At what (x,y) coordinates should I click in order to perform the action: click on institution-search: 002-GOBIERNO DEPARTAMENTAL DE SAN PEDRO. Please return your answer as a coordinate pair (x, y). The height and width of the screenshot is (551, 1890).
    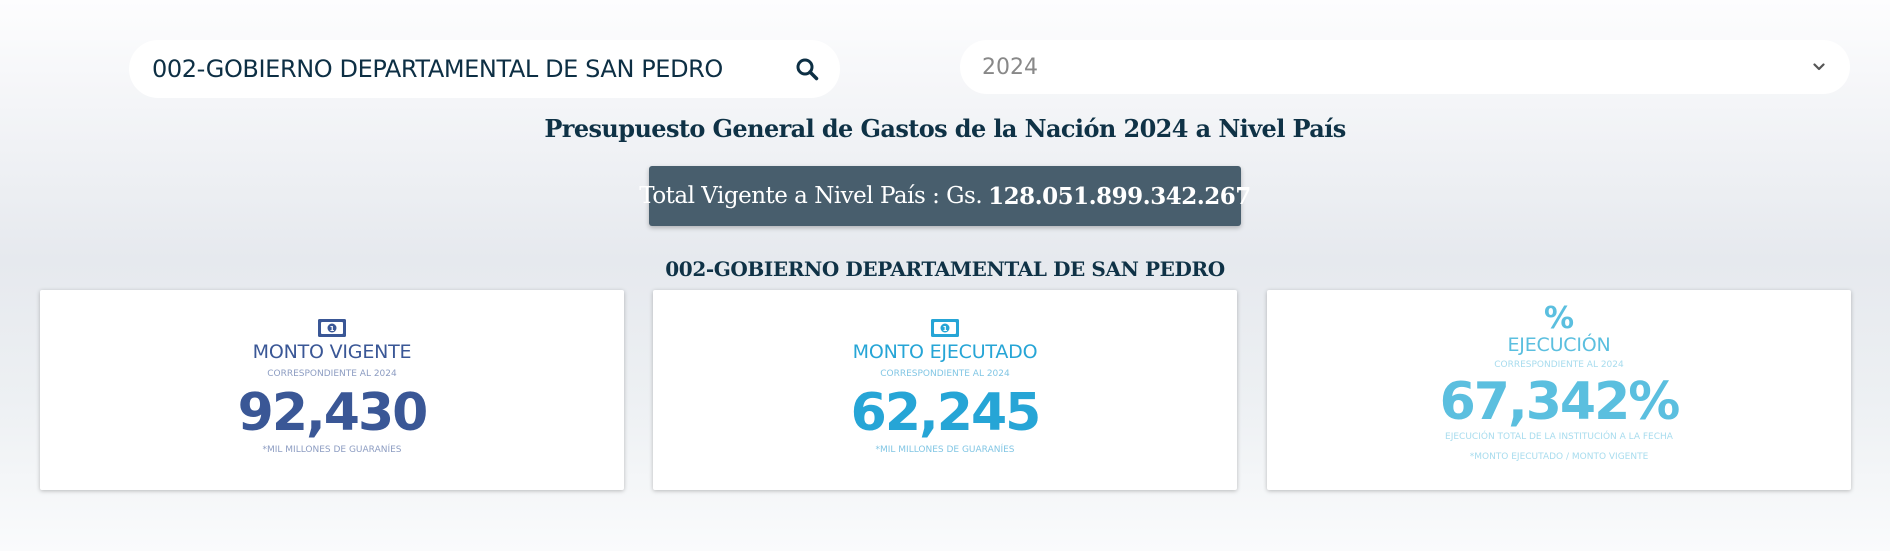
    Looking at the image, I should click on (484, 69).